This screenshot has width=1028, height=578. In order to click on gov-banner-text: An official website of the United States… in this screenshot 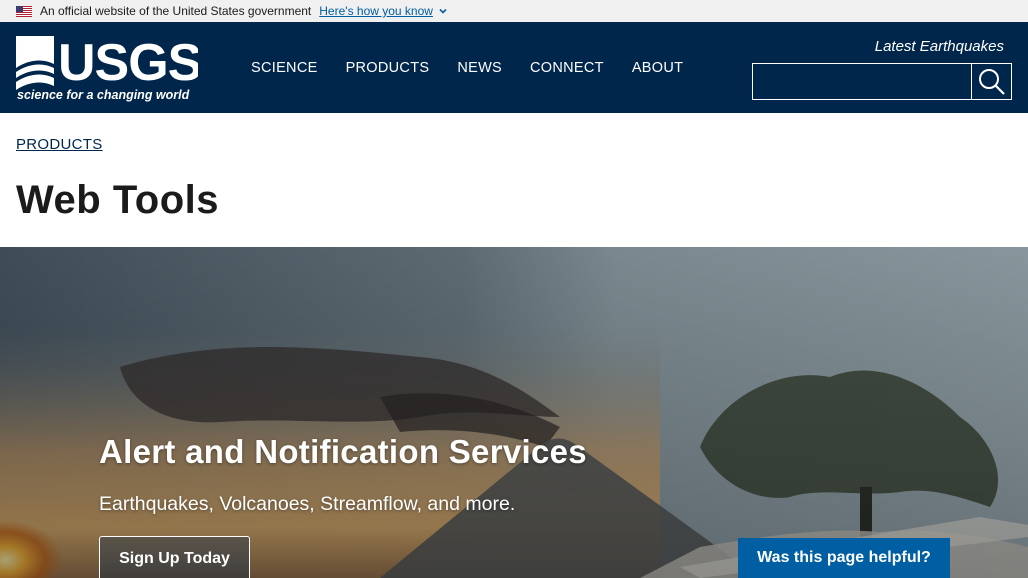, I will do `click(176, 11)`.